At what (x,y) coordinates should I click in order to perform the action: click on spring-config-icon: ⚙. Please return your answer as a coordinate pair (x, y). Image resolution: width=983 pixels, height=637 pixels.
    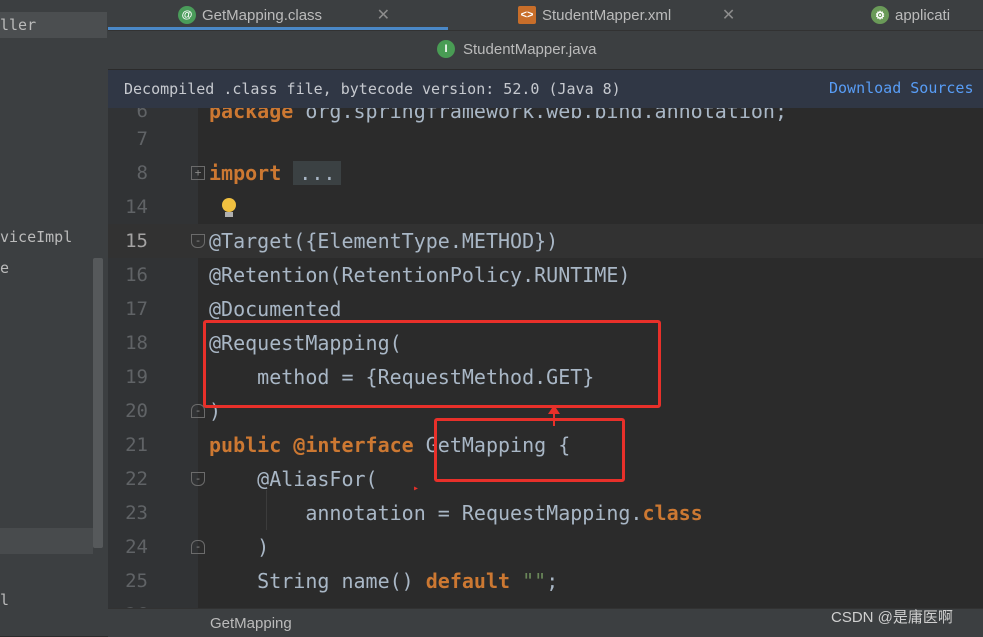
    Looking at the image, I should click on (880, 15).